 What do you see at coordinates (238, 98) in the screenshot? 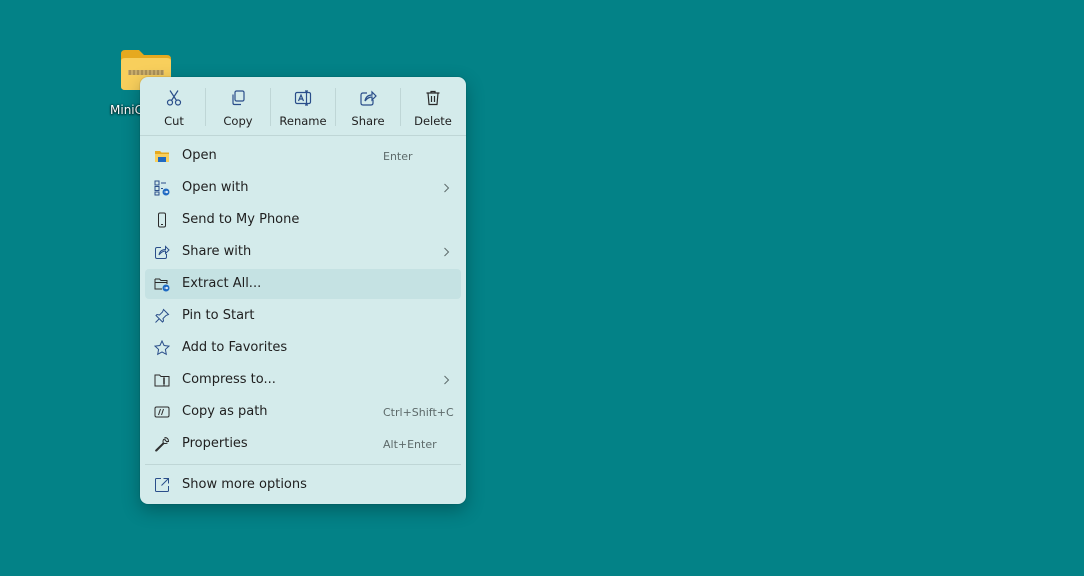
I see `copy-icon` at bounding box center [238, 98].